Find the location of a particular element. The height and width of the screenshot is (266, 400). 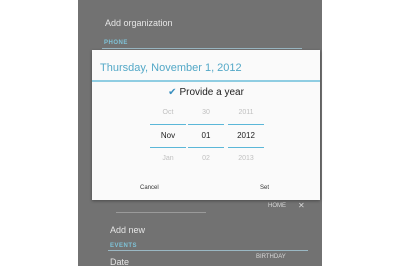

year-picker: 2011 2012 2013 is located at coordinates (246, 136).